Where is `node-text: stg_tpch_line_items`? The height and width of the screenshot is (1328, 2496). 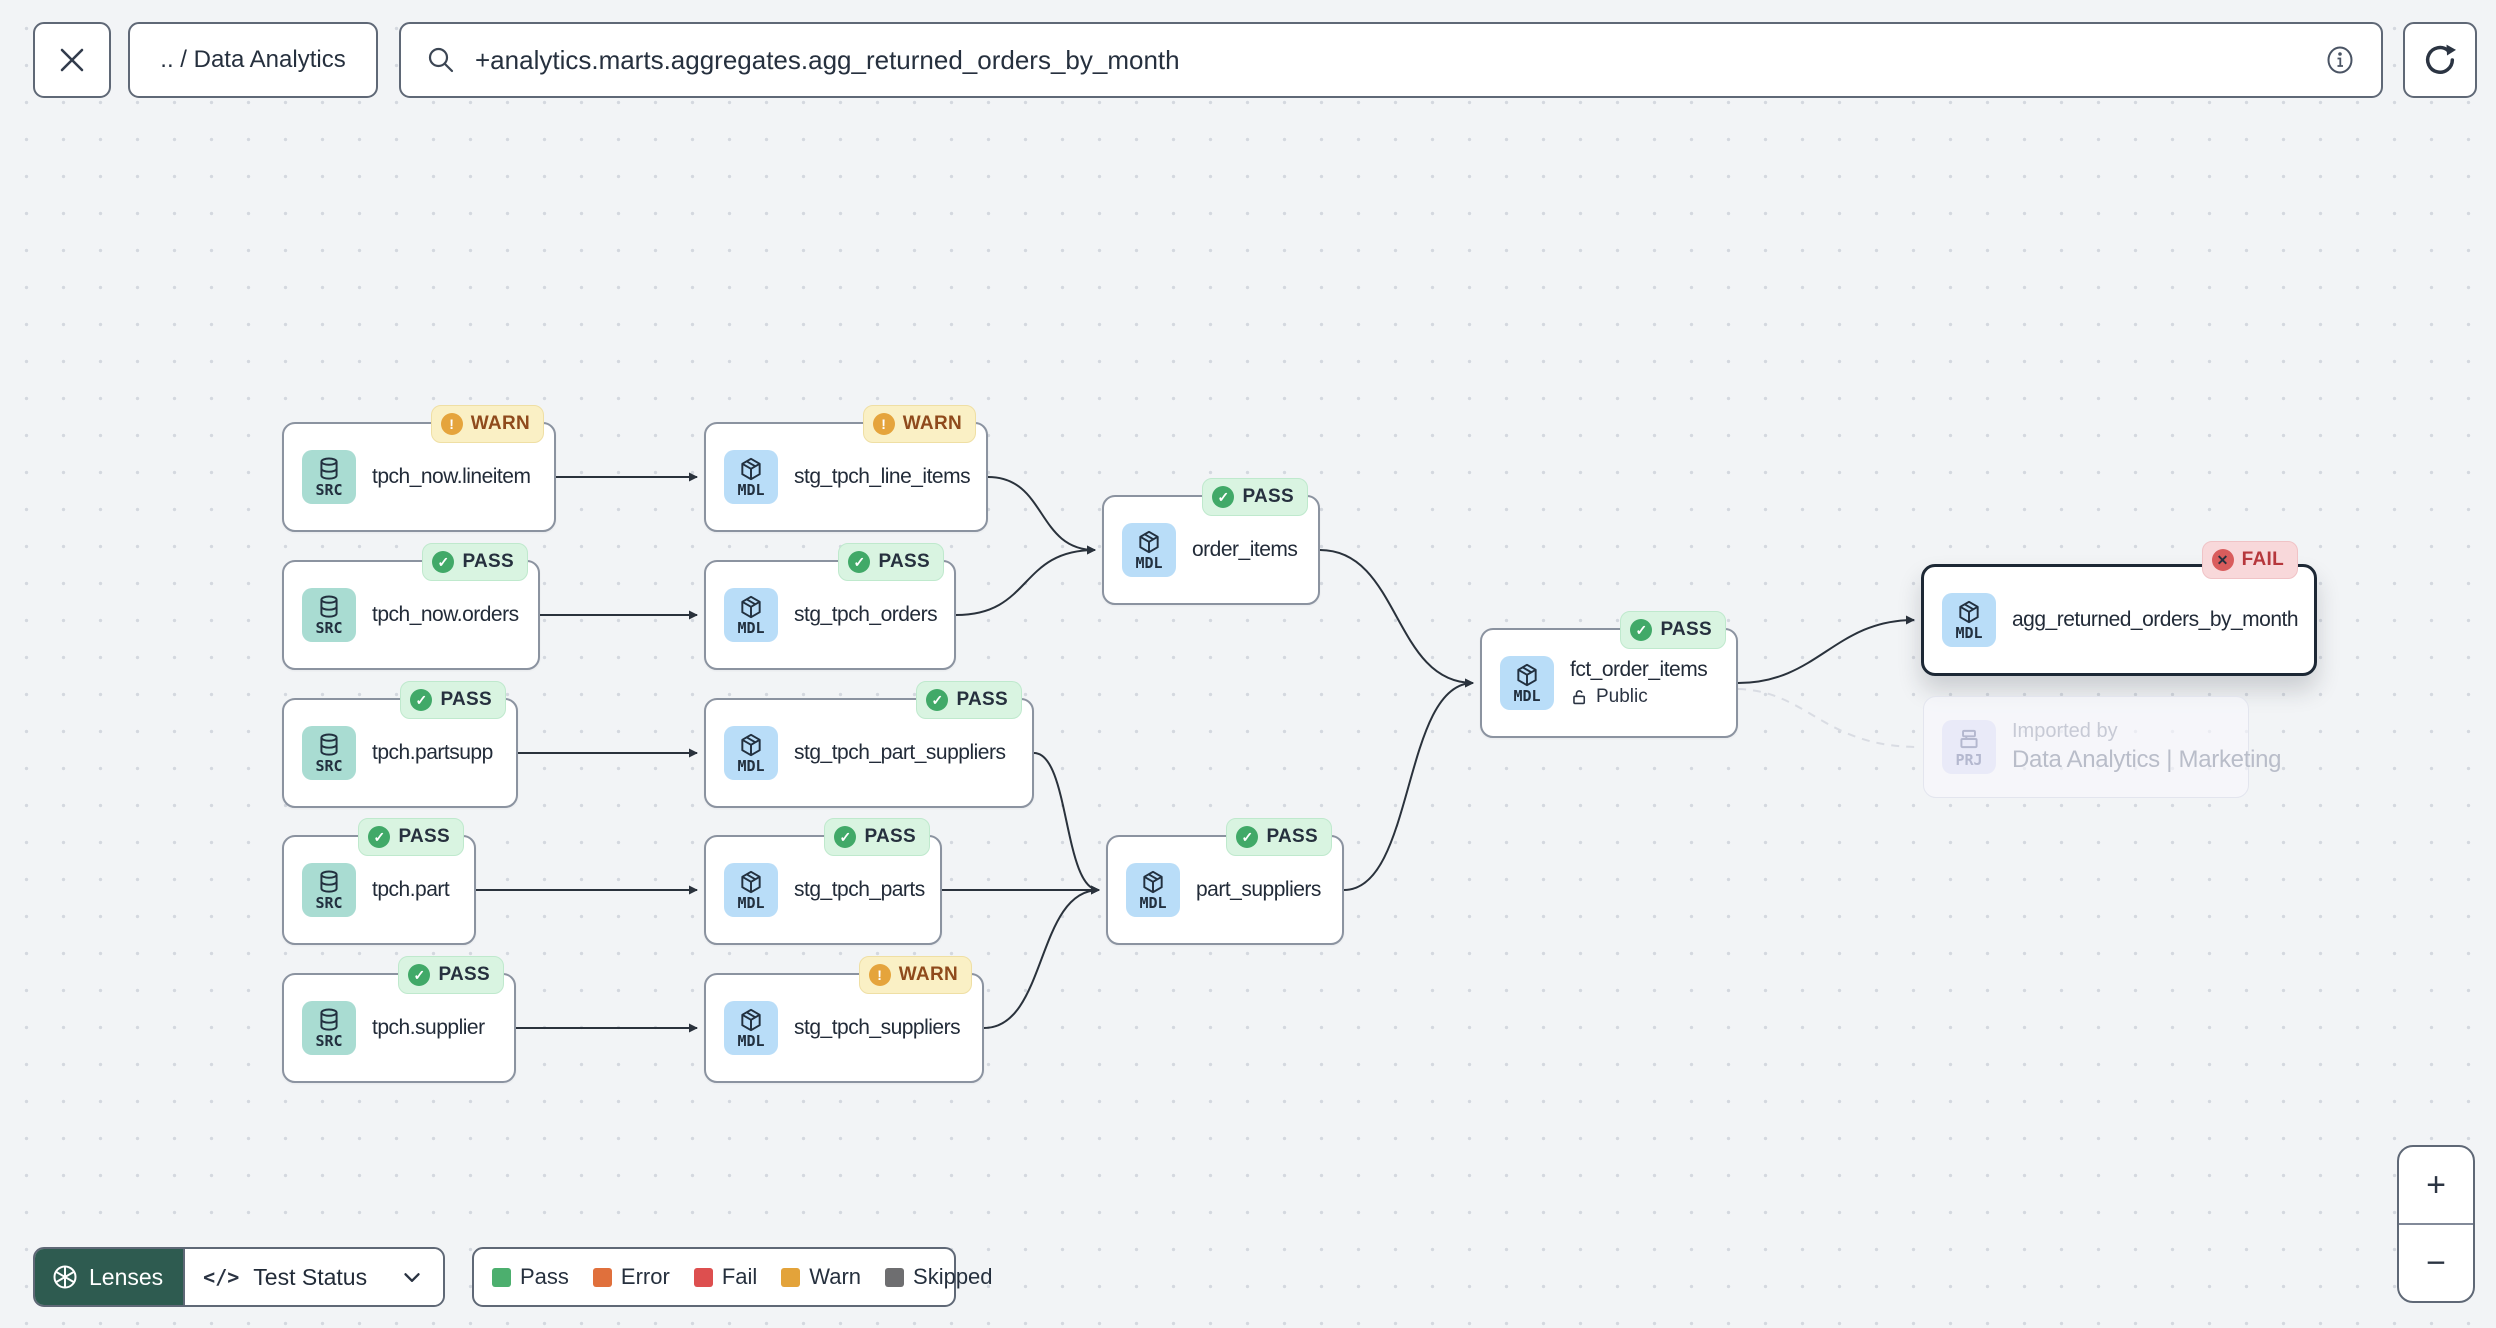
node-text: stg_tpch_line_items is located at coordinates (882, 477).